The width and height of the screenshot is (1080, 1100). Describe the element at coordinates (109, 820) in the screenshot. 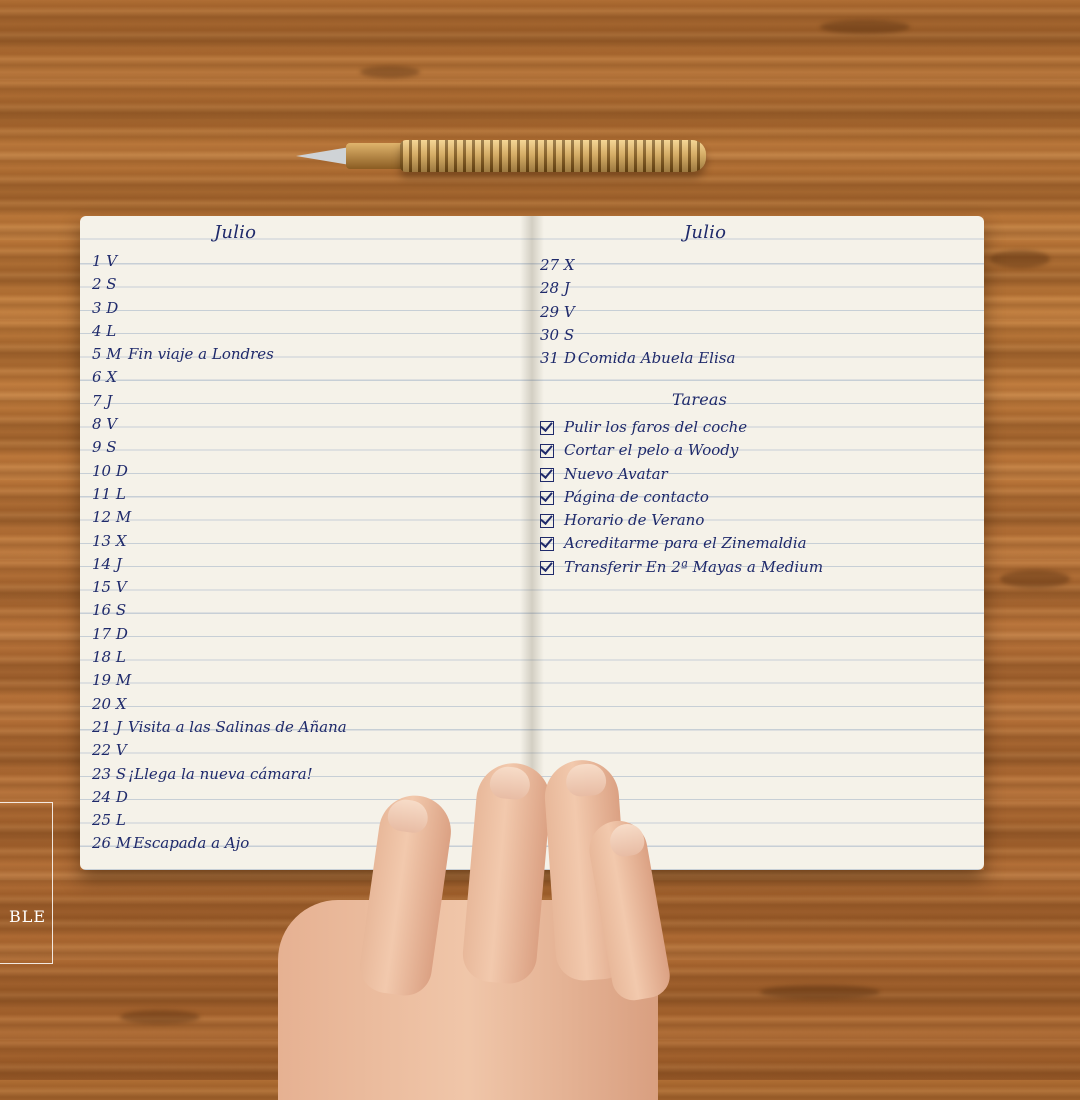

I see `day-number: 25 L` at that location.